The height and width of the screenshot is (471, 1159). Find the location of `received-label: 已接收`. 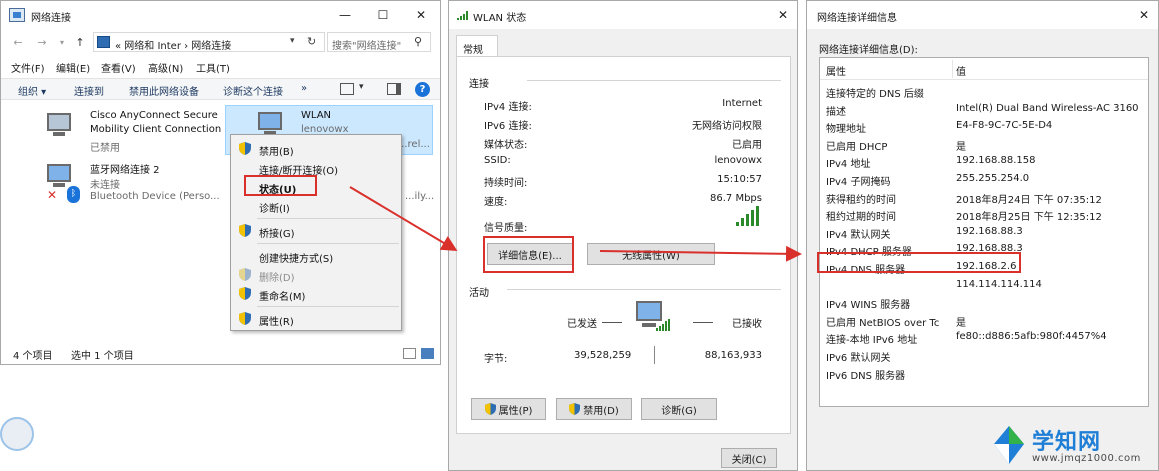

received-label: 已接收 is located at coordinates (747, 324).